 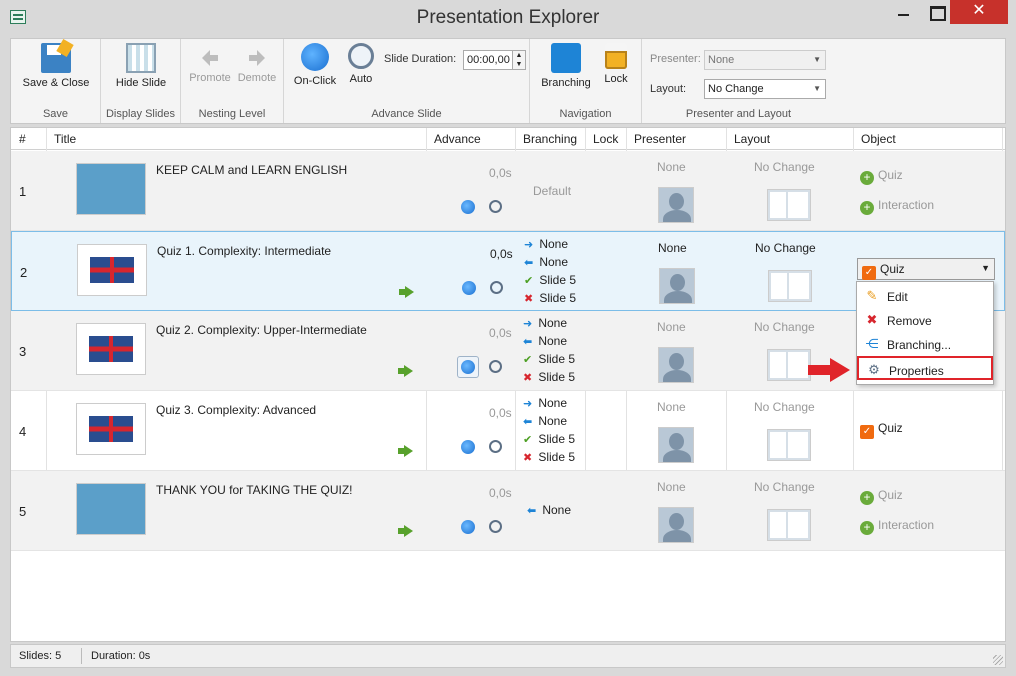 I want to click on object-context-menu: ✎ Edit ✖ Remove ⋲ Branching... ⚙ Properties, so click(x=925, y=333).